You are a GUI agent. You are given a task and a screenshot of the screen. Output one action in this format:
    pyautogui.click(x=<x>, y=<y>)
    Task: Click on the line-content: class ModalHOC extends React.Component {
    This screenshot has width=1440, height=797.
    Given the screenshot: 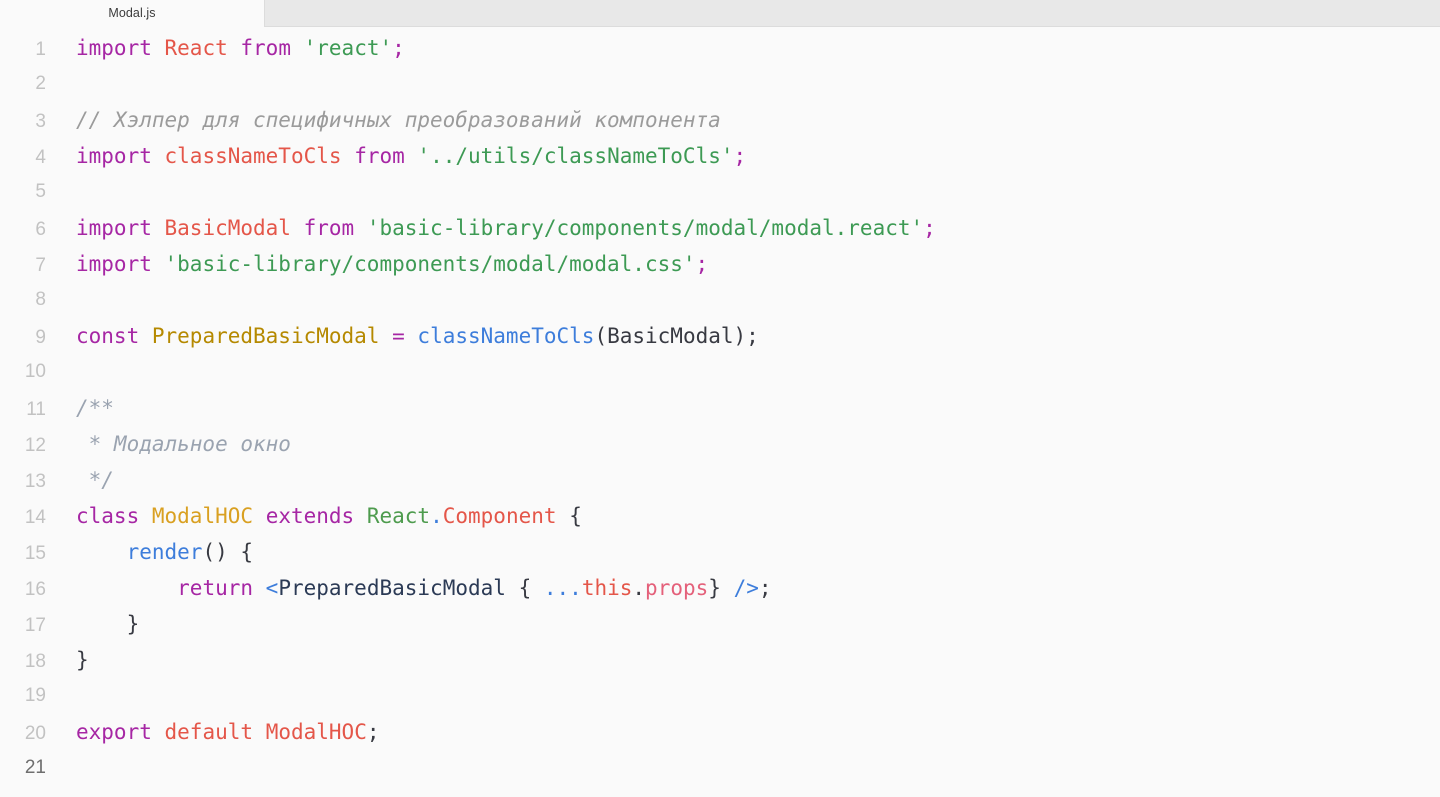 What is the action you would take?
    pyautogui.click(x=314, y=516)
    